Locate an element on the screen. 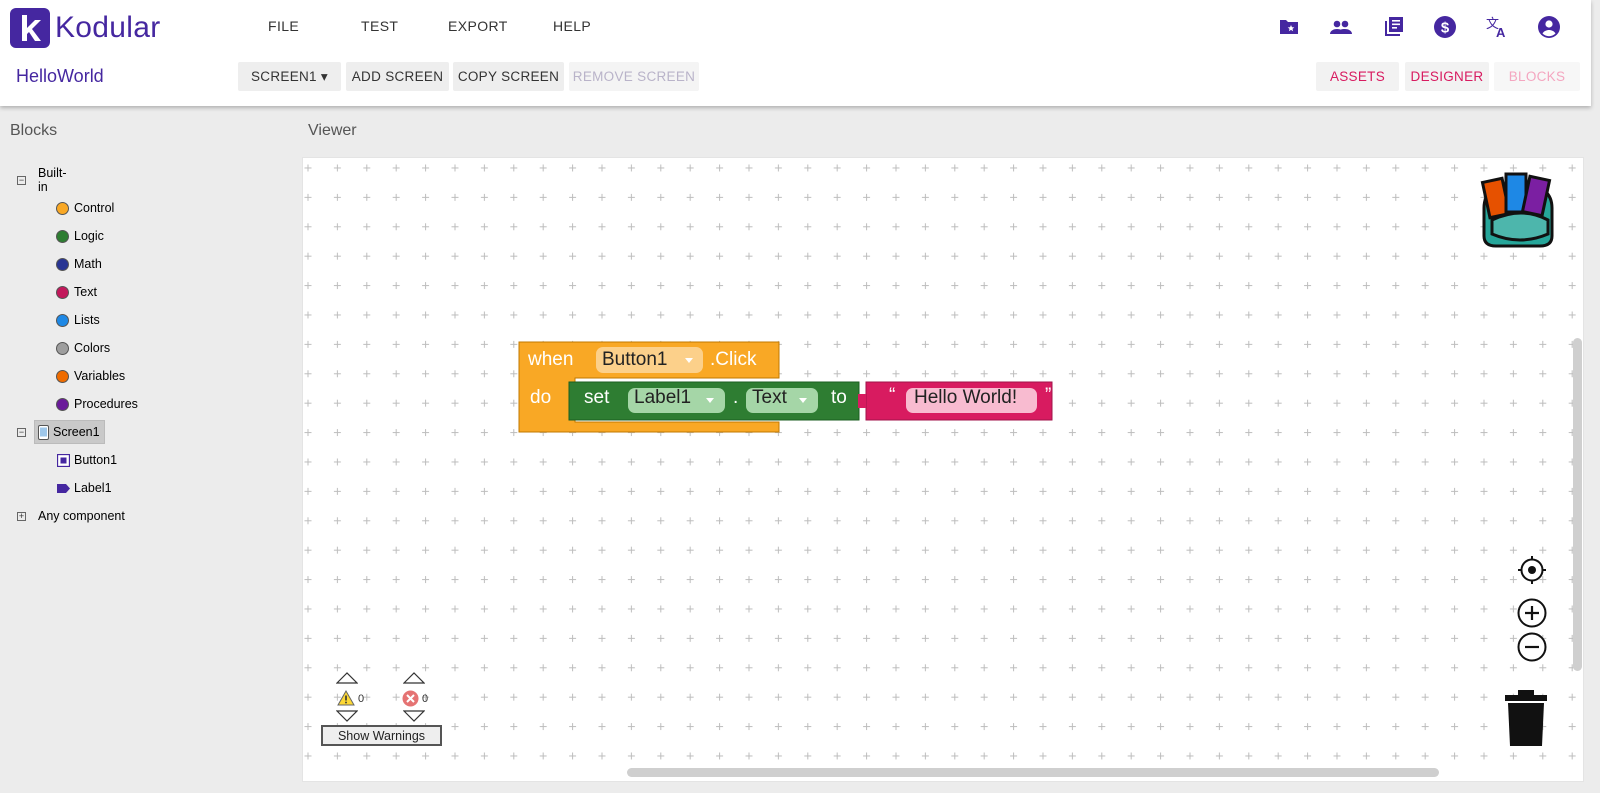 The height and width of the screenshot is (793, 1600). tree-item-label: Control is located at coordinates (94, 208).